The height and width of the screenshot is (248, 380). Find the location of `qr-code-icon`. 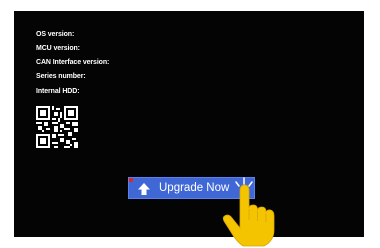

qr-code-icon is located at coordinates (57, 127).